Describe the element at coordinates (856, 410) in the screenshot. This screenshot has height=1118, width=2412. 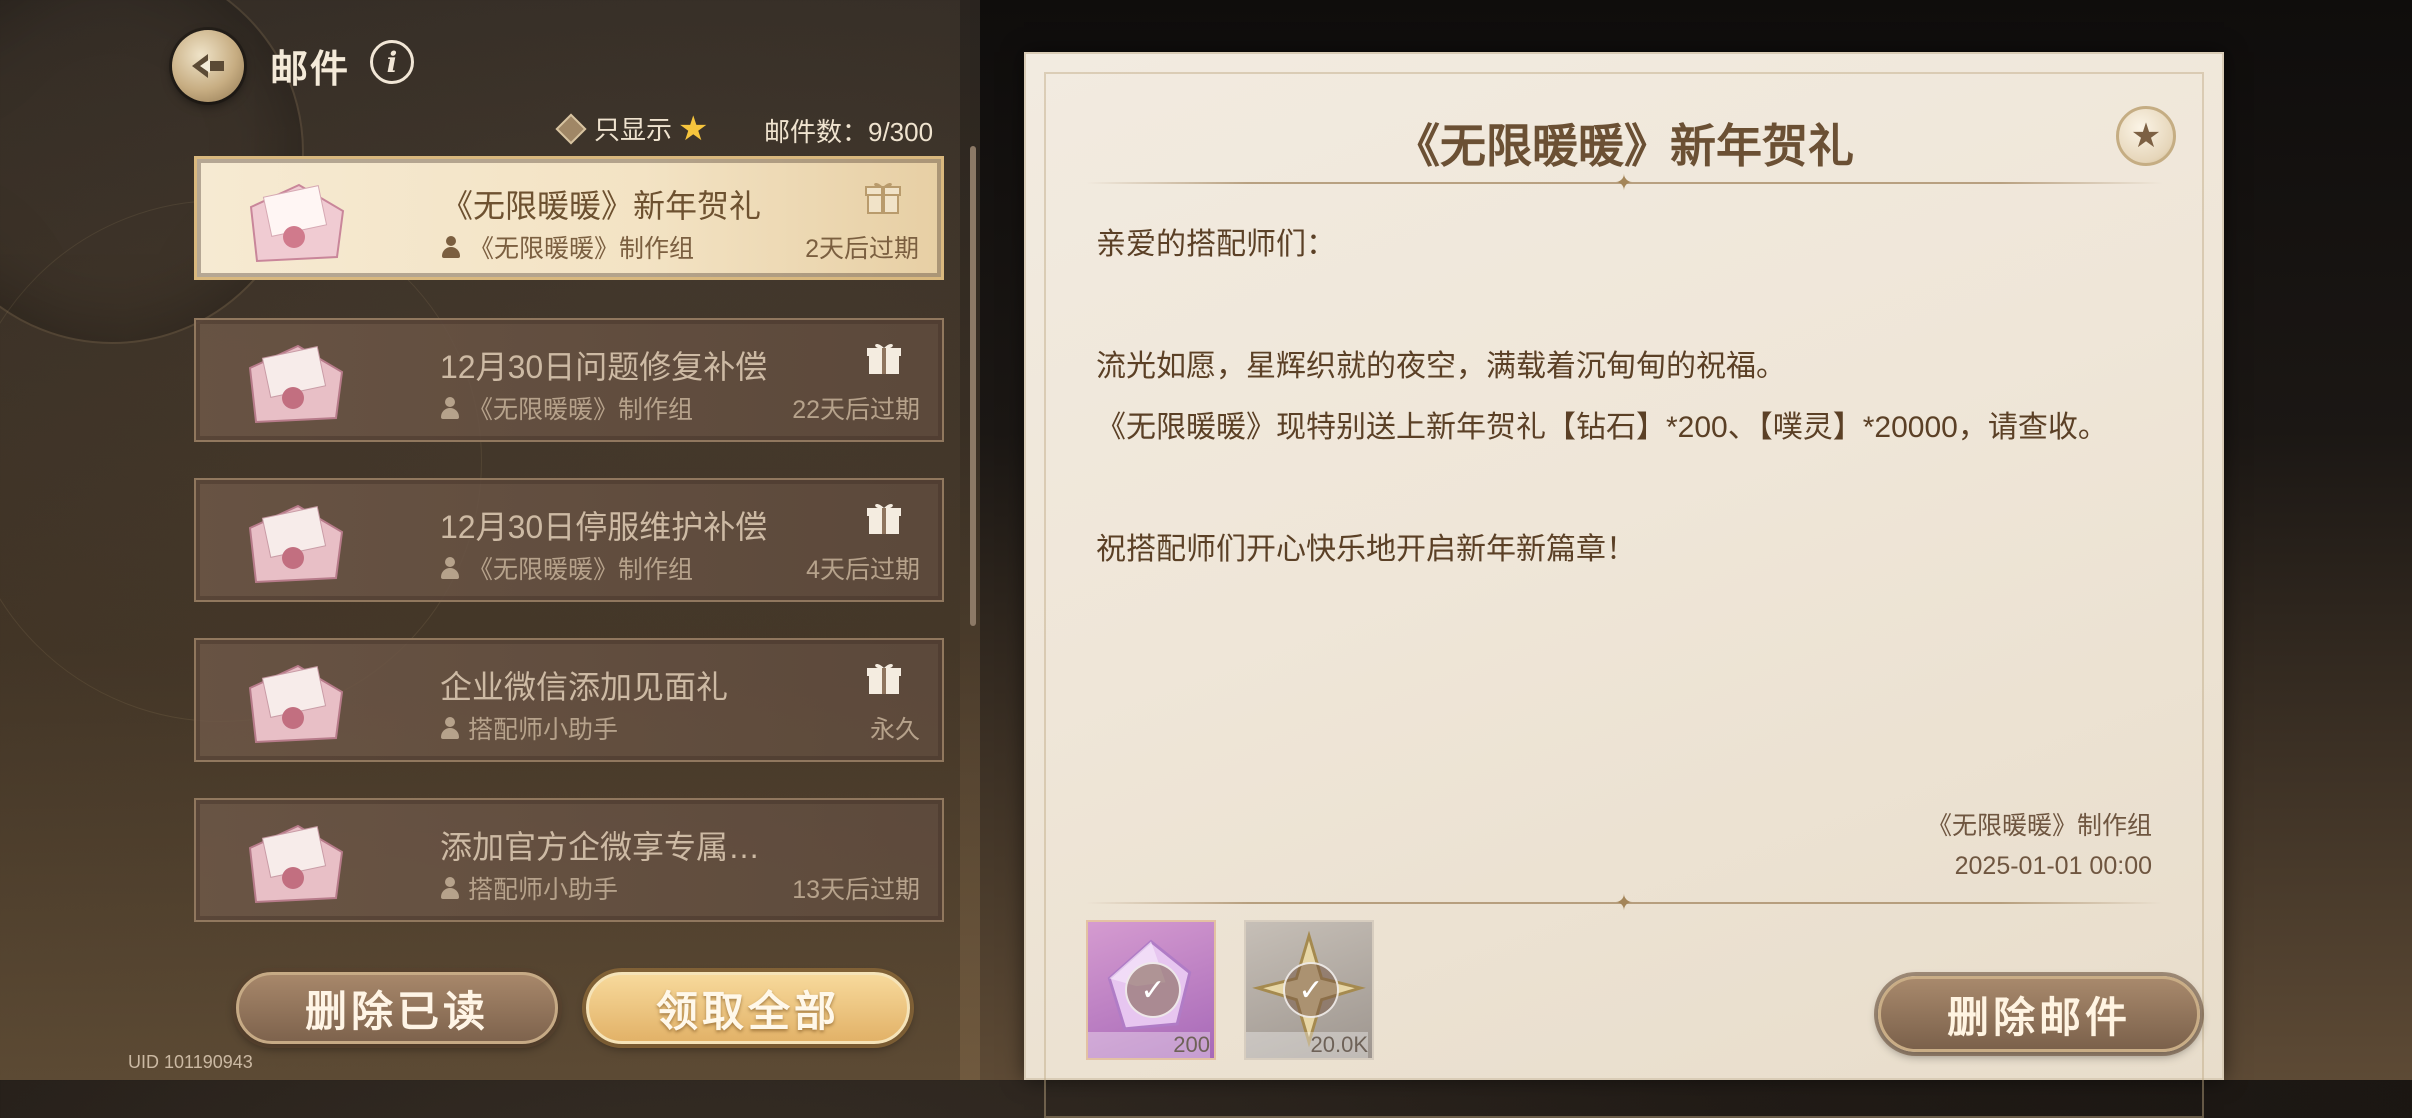
I see `mail-expiry: 22天后过期` at that location.